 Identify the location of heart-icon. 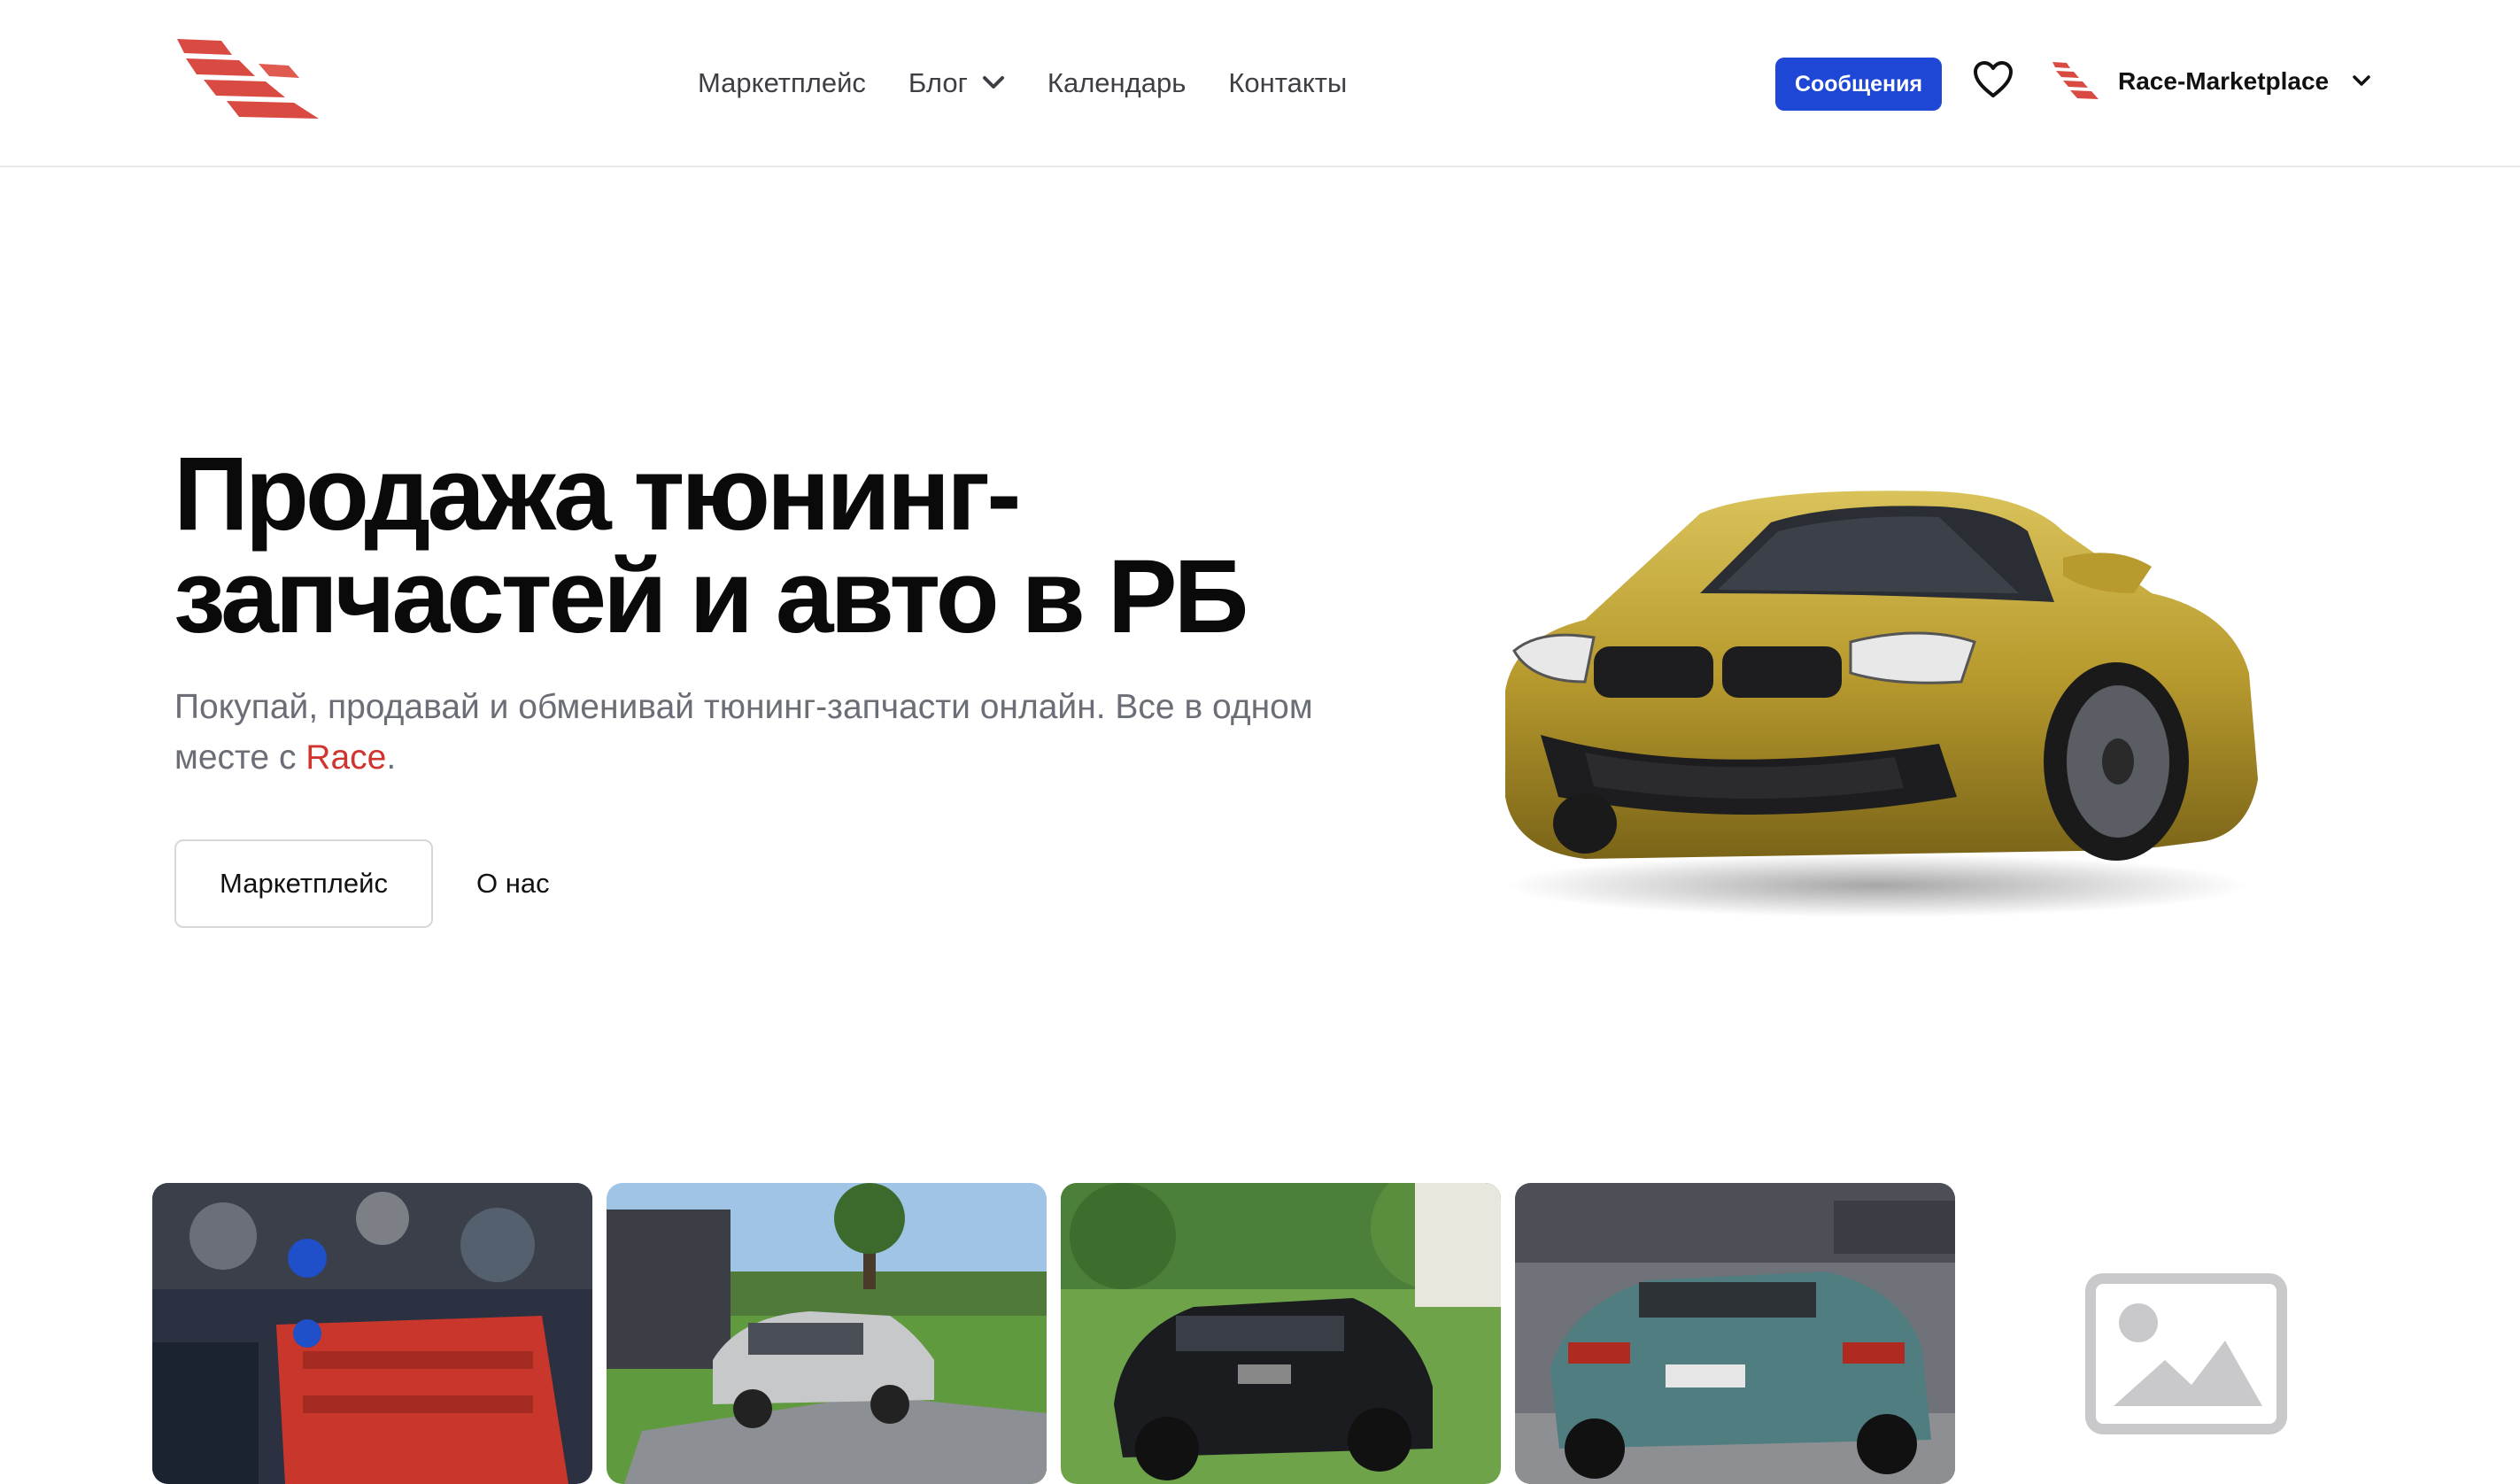
(1993, 79).